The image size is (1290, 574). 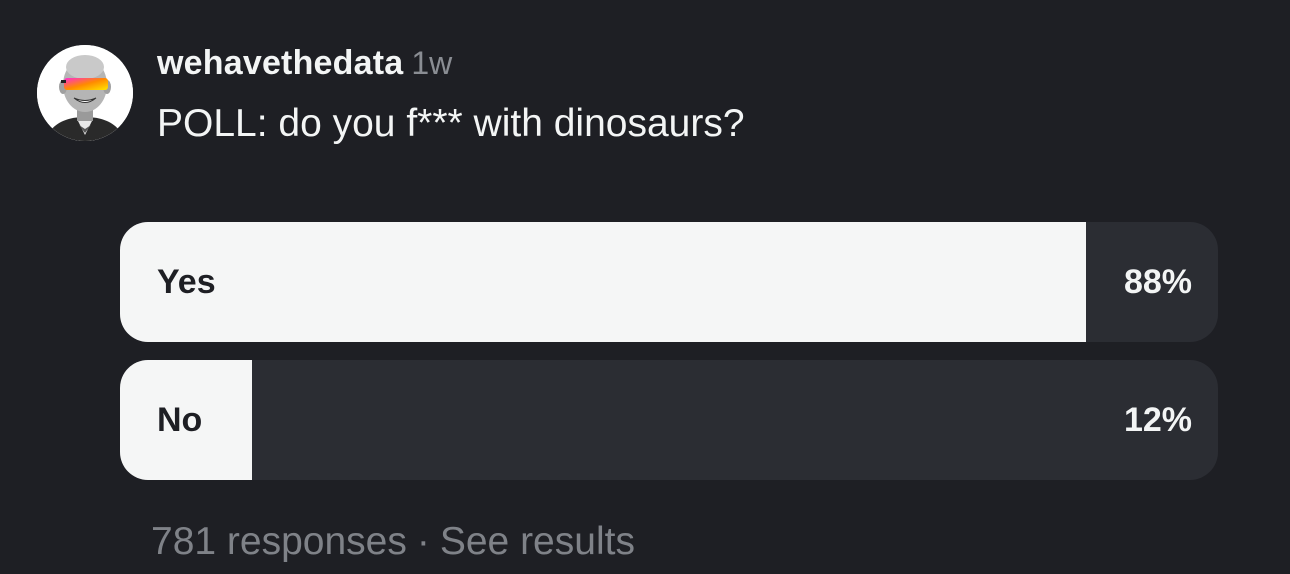 I want to click on response-count: 781 responses, so click(x=279, y=541).